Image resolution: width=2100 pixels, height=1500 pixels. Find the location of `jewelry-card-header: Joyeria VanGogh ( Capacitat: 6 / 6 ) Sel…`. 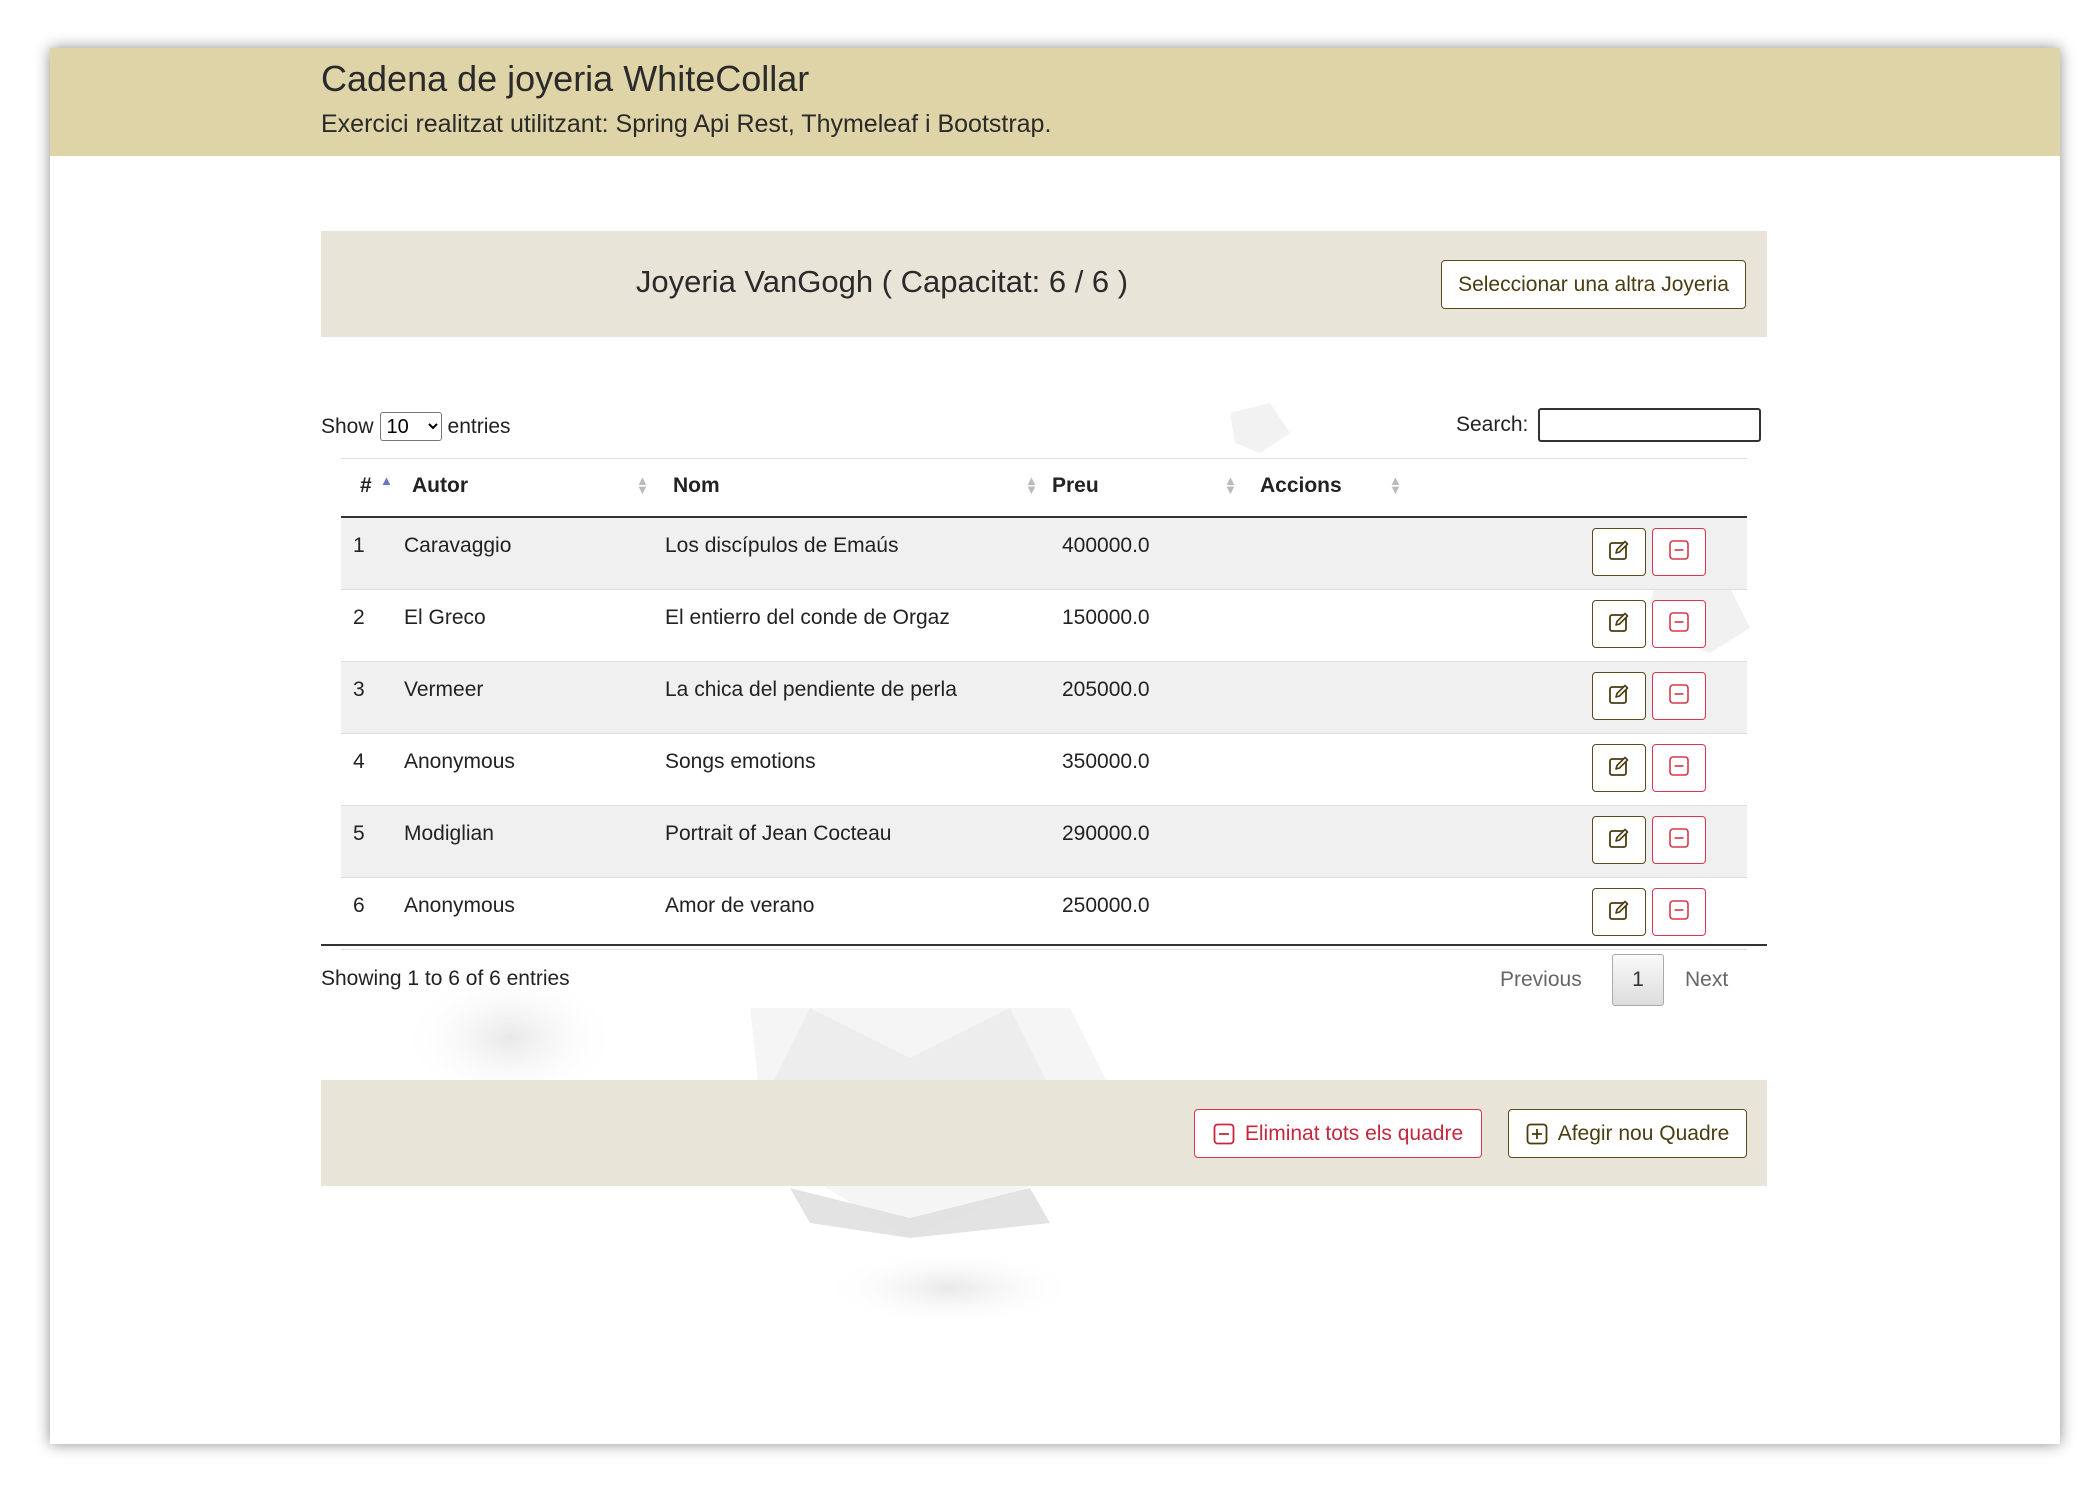

jewelry-card-header: Joyeria VanGogh ( Capacitat: 6 / 6 ) Sel… is located at coordinates (1044, 284).